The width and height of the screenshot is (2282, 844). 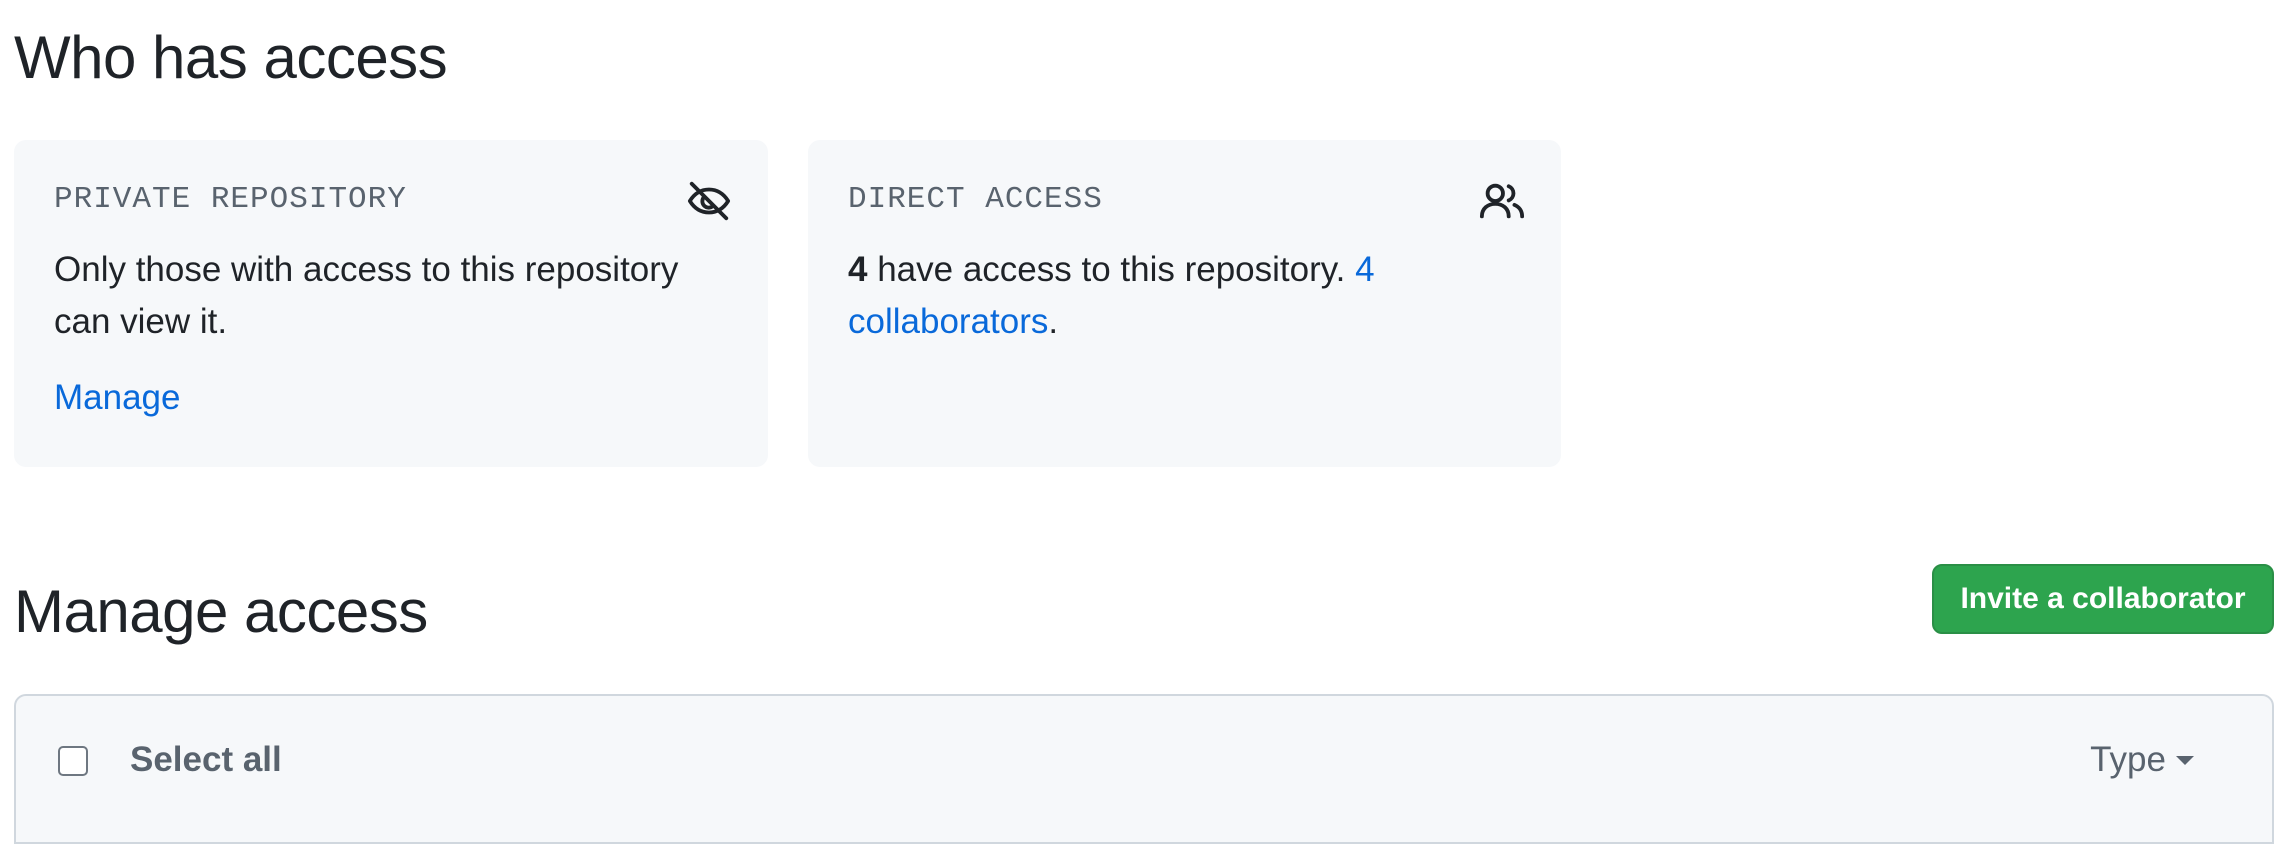 What do you see at coordinates (1053, 321) in the screenshot?
I see `access-text-end: .` at bounding box center [1053, 321].